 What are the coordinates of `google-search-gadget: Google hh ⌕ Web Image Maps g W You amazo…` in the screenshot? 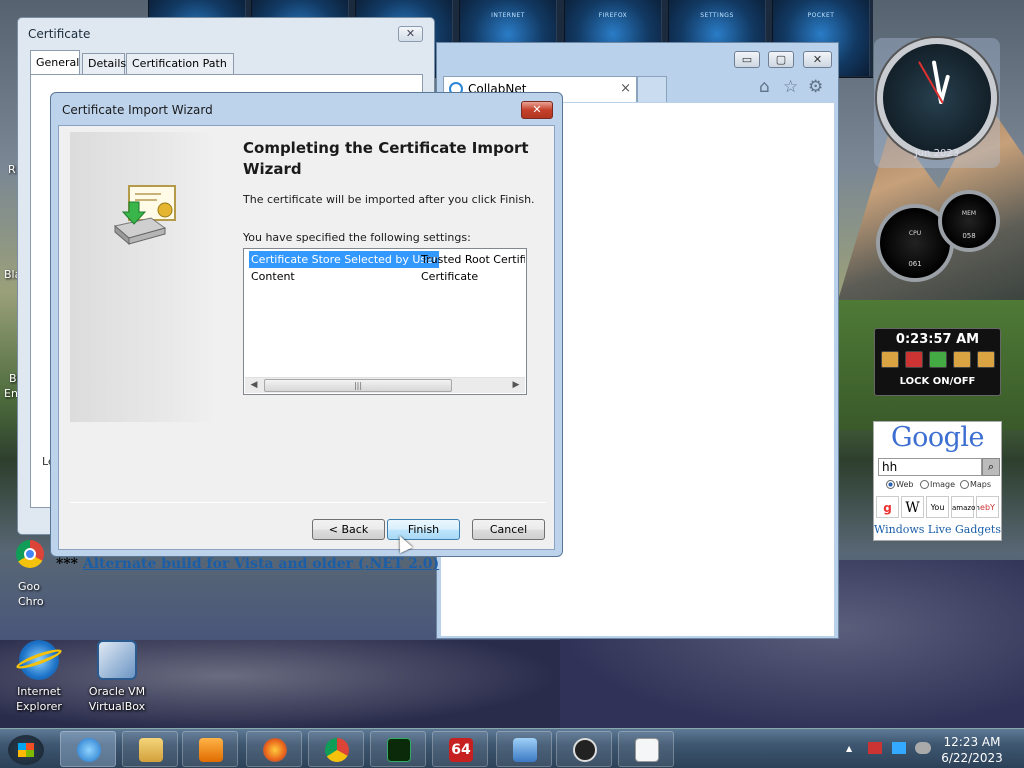 It's located at (937, 481).